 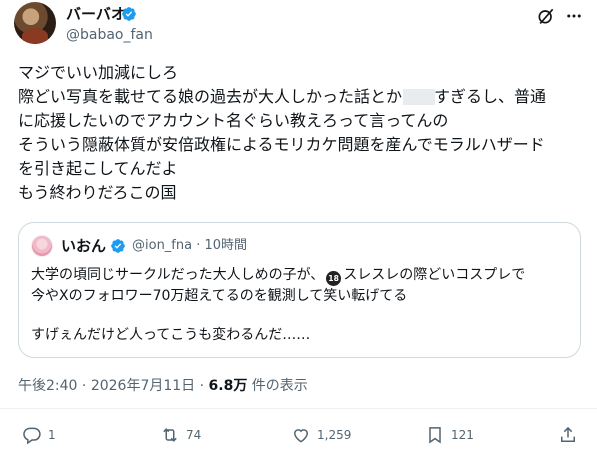 What do you see at coordinates (180, 435) in the screenshot?
I see `repost-button: 74` at bounding box center [180, 435].